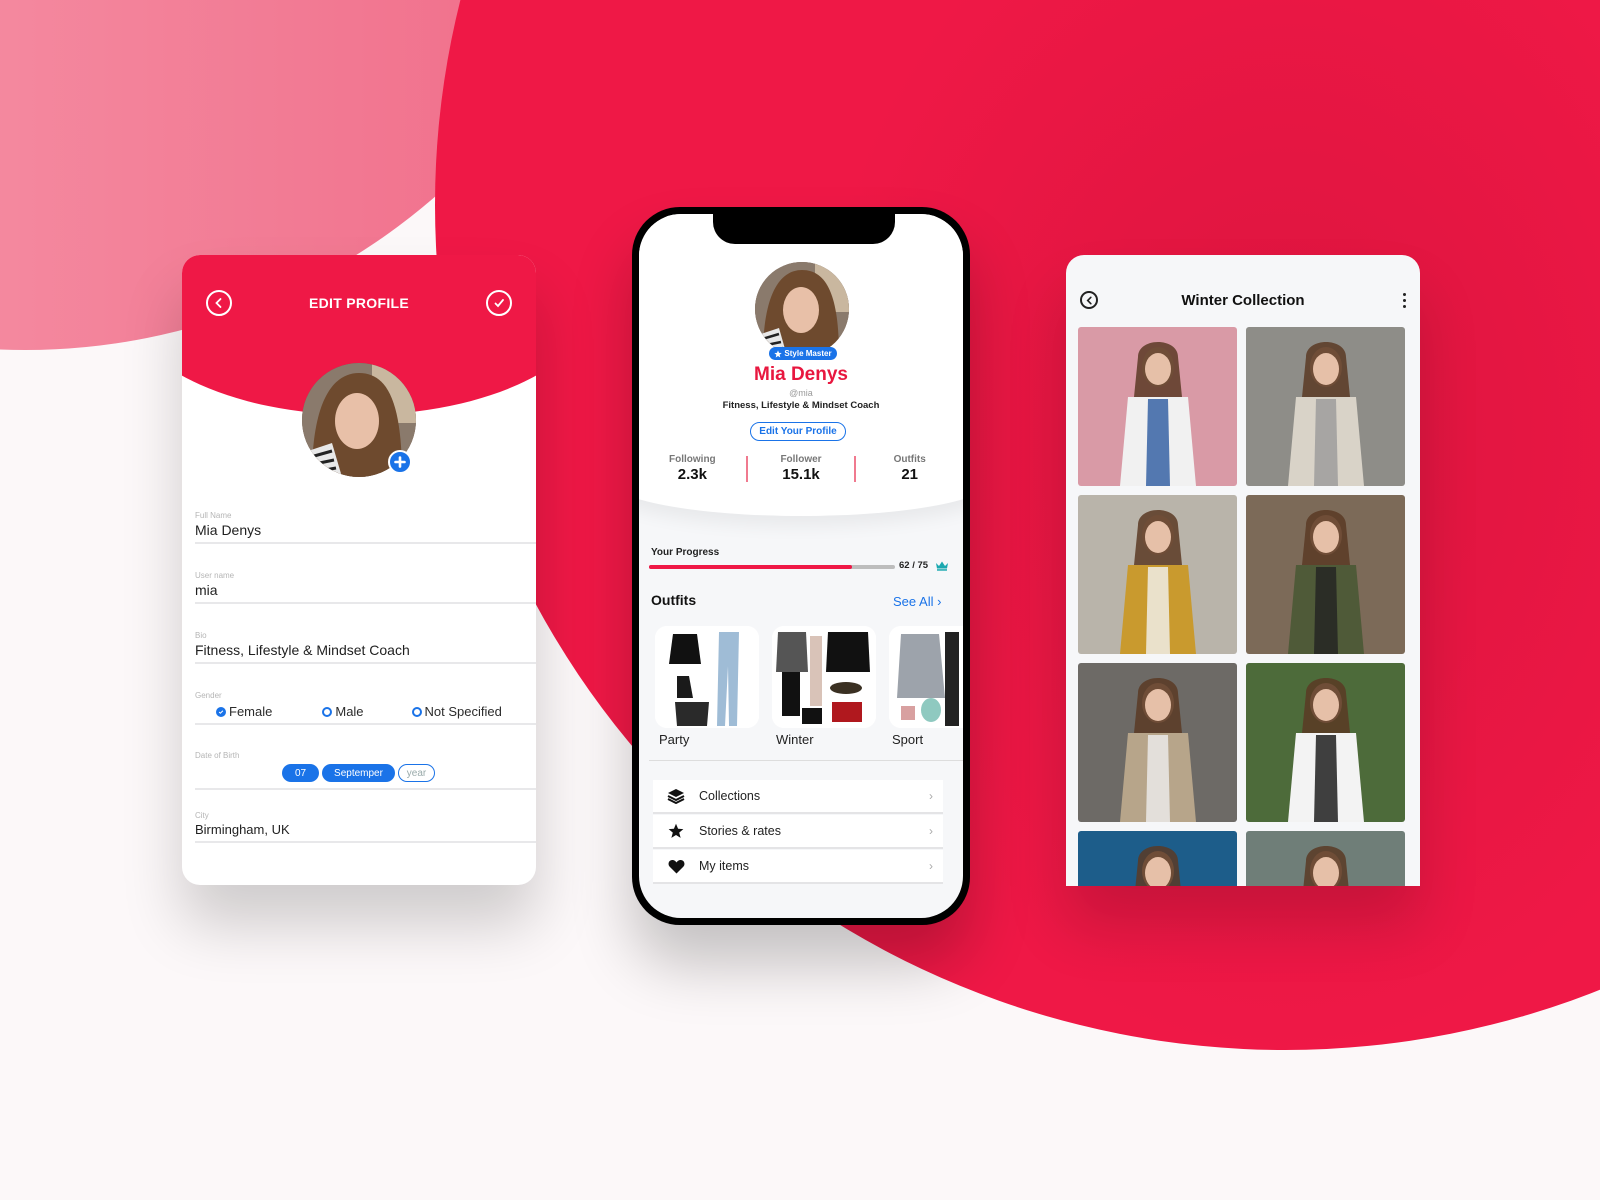 This screenshot has height=1200, width=1600. I want to click on stat-follower: Follower 15.1k, so click(801, 468).